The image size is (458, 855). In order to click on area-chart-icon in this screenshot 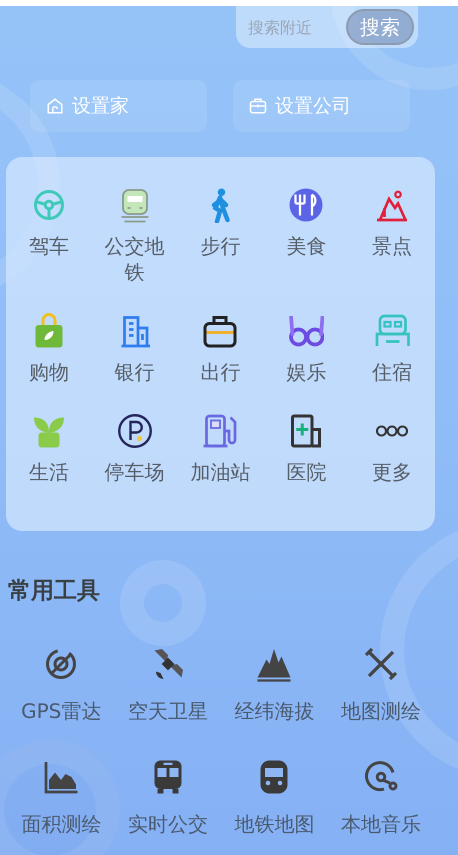, I will do `click(61, 777)`.